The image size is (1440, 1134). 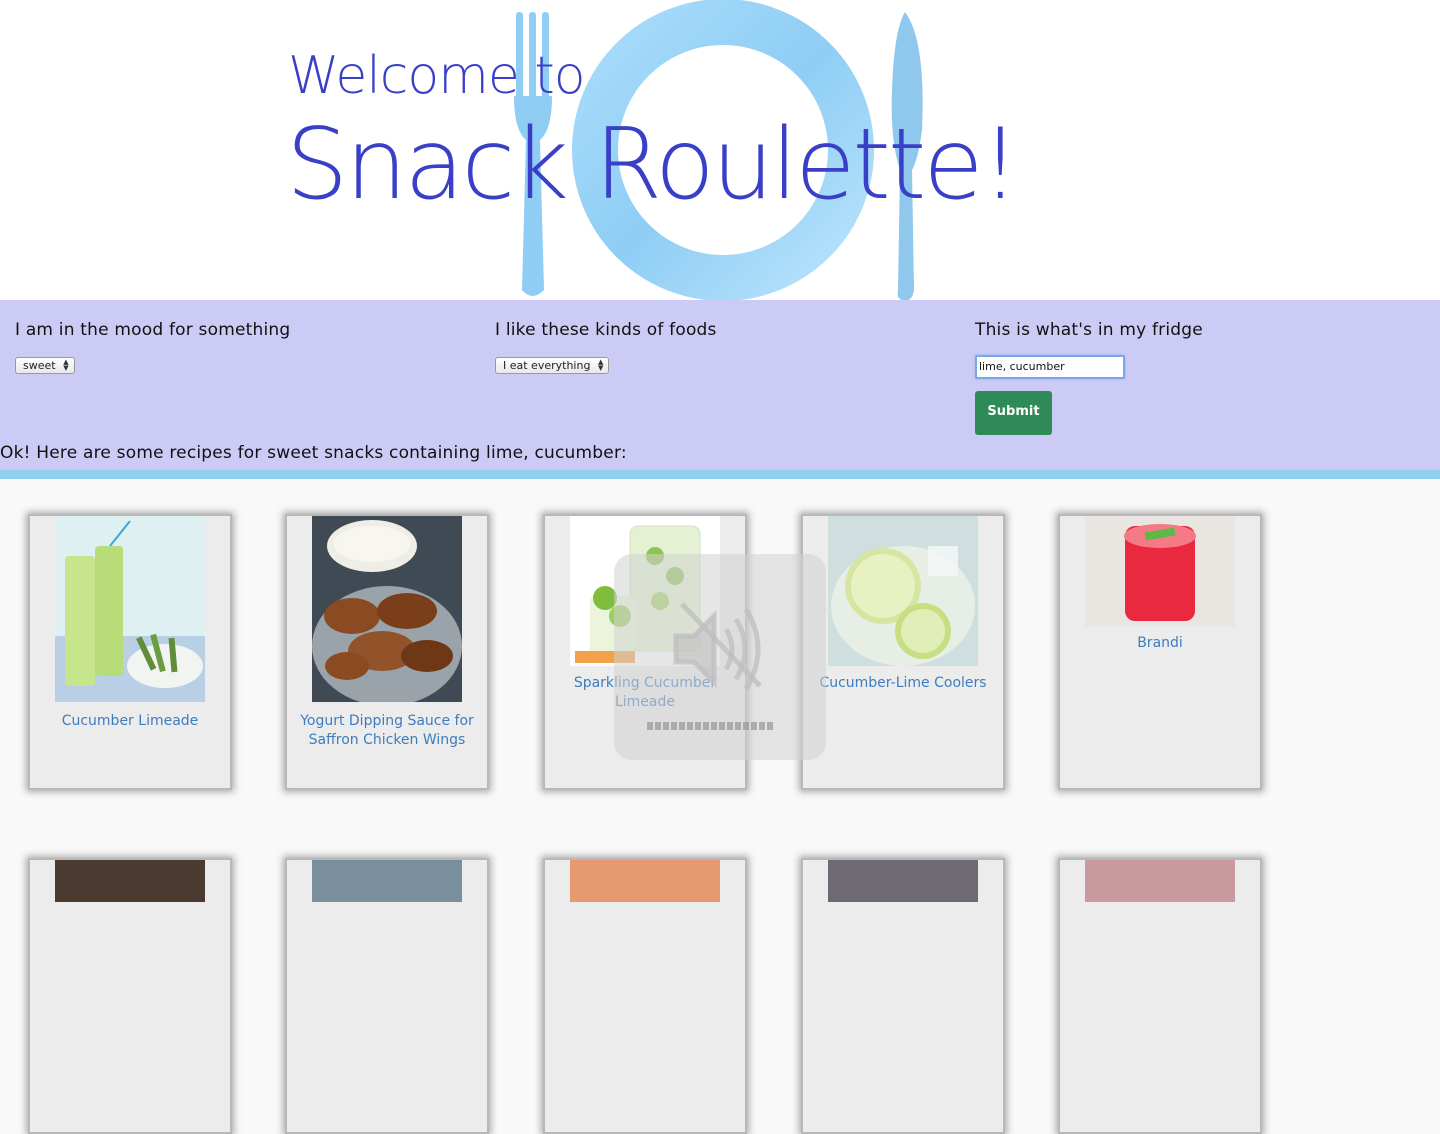 I want to click on fridge-label: This is what's in my fridge, so click(x=1089, y=330).